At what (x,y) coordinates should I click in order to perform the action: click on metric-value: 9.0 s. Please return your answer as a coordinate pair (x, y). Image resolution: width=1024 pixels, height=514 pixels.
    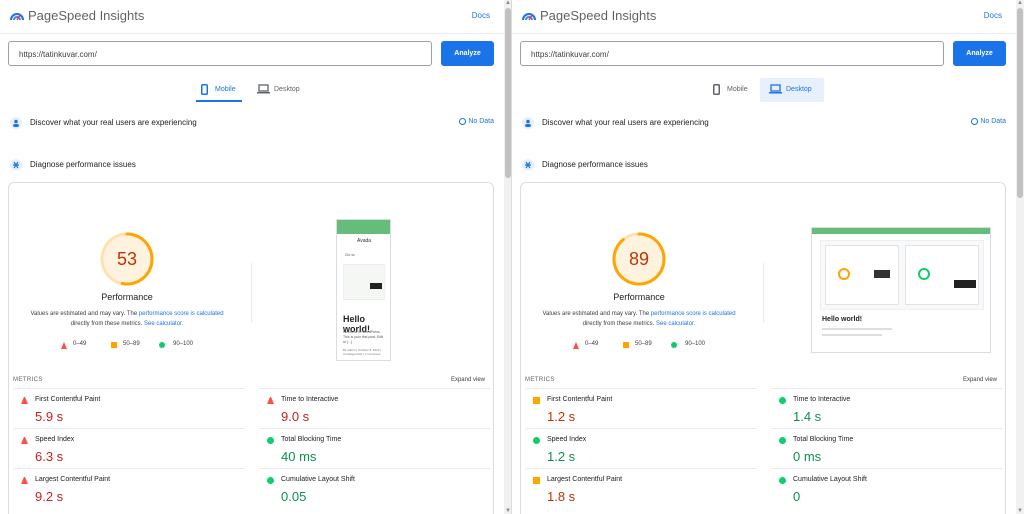
    Looking at the image, I should click on (295, 416).